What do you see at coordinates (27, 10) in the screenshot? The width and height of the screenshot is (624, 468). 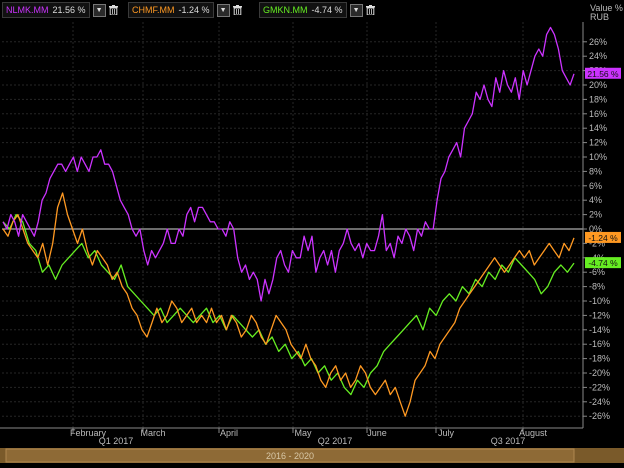 I see `legend-series-name: NLMK.MM` at bounding box center [27, 10].